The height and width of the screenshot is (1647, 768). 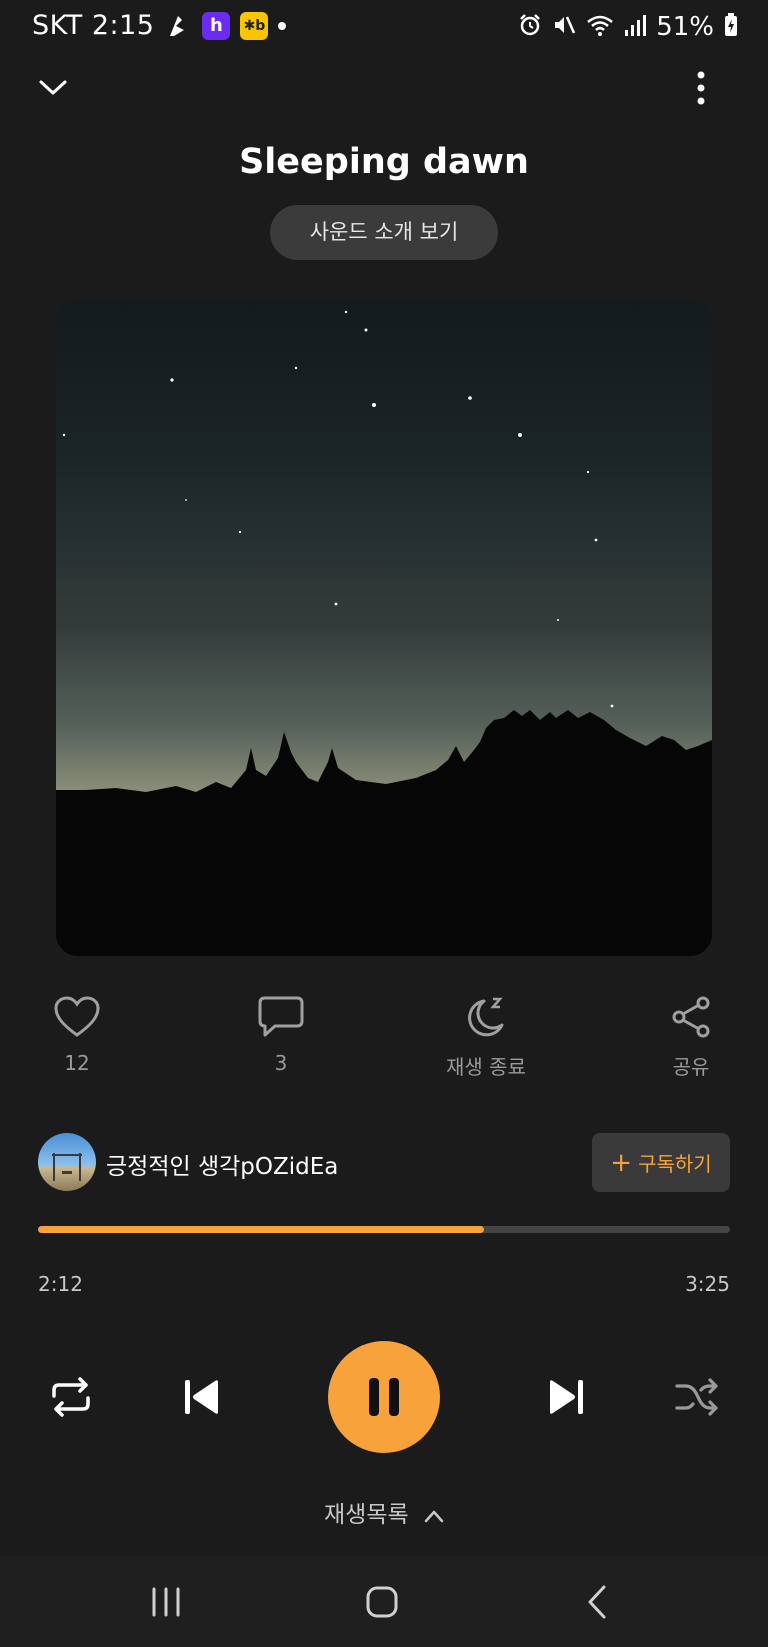 What do you see at coordinates (254, 25) in the screenshot?
I see `kakao-app-icon: ✱b` at bounding box center [254, 25].